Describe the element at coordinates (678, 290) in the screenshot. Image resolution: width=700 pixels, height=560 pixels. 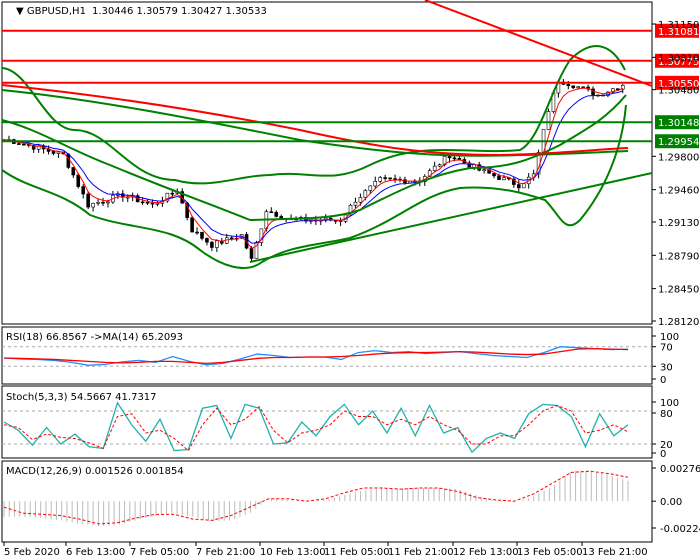
I see `price-axis-label: 1.28450` at that location.